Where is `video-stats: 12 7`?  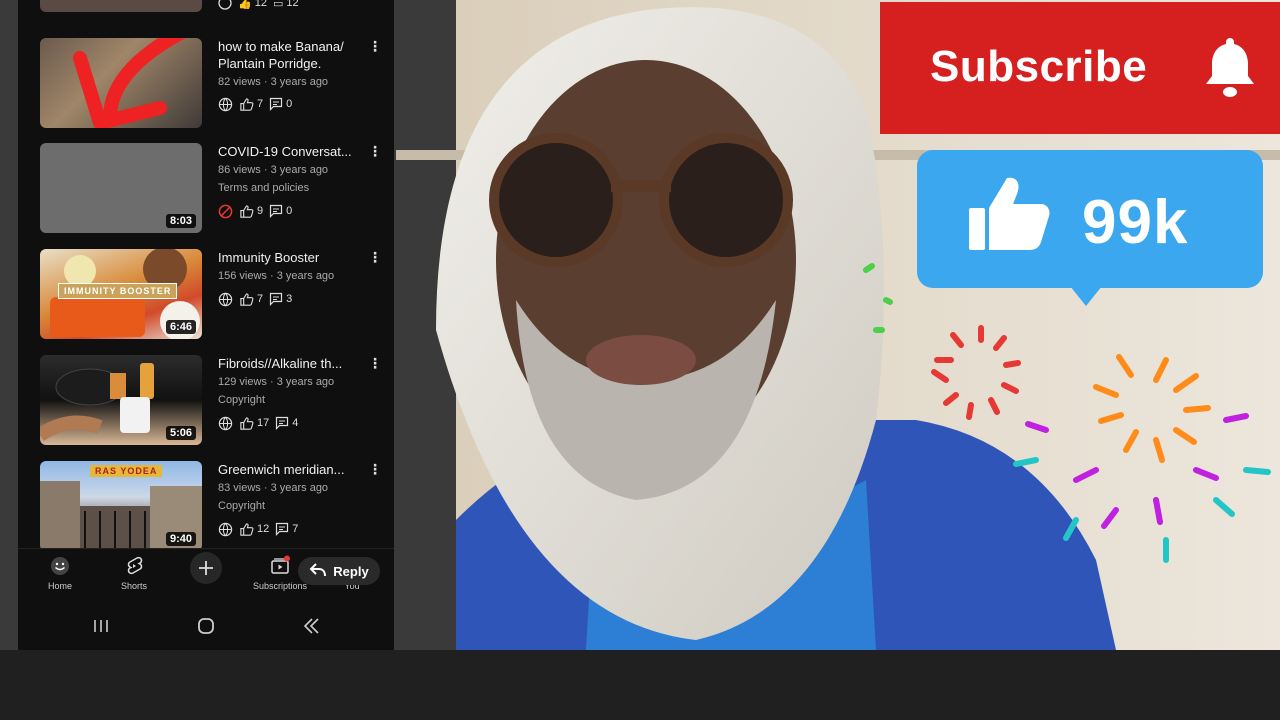
video-stats: 12 7 is located at coordinates (258, 529).